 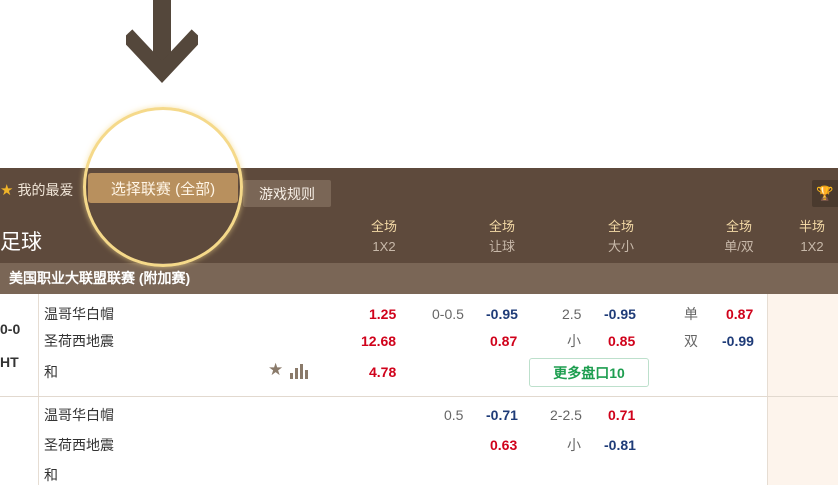 What do you see at coordinates (620, 236) in the screenshot?
I see `col-header-ft-overunder: 全场 大小` at bounding box center [620, 236].